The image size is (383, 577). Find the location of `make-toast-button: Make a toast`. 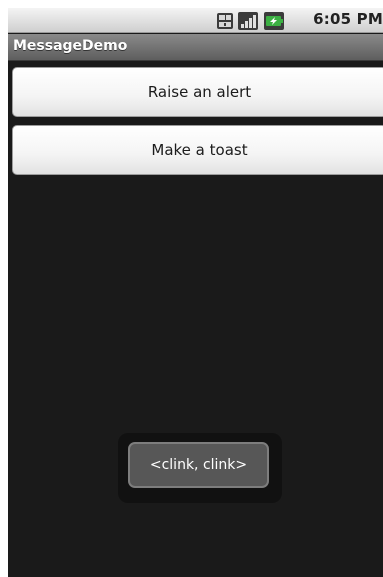

make-toast-button: Make a toast is located at coordinates (197, 150).